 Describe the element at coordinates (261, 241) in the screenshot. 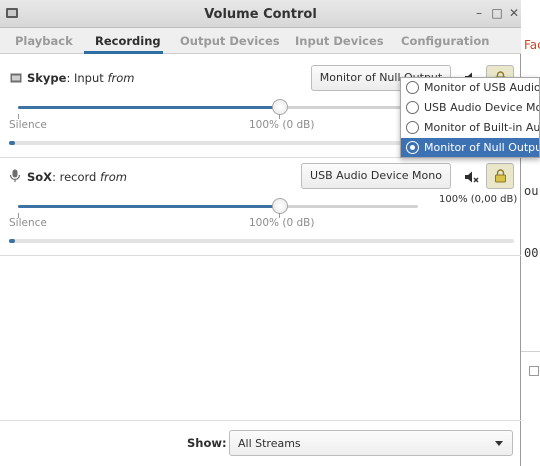

I see `level-meter` at that location.